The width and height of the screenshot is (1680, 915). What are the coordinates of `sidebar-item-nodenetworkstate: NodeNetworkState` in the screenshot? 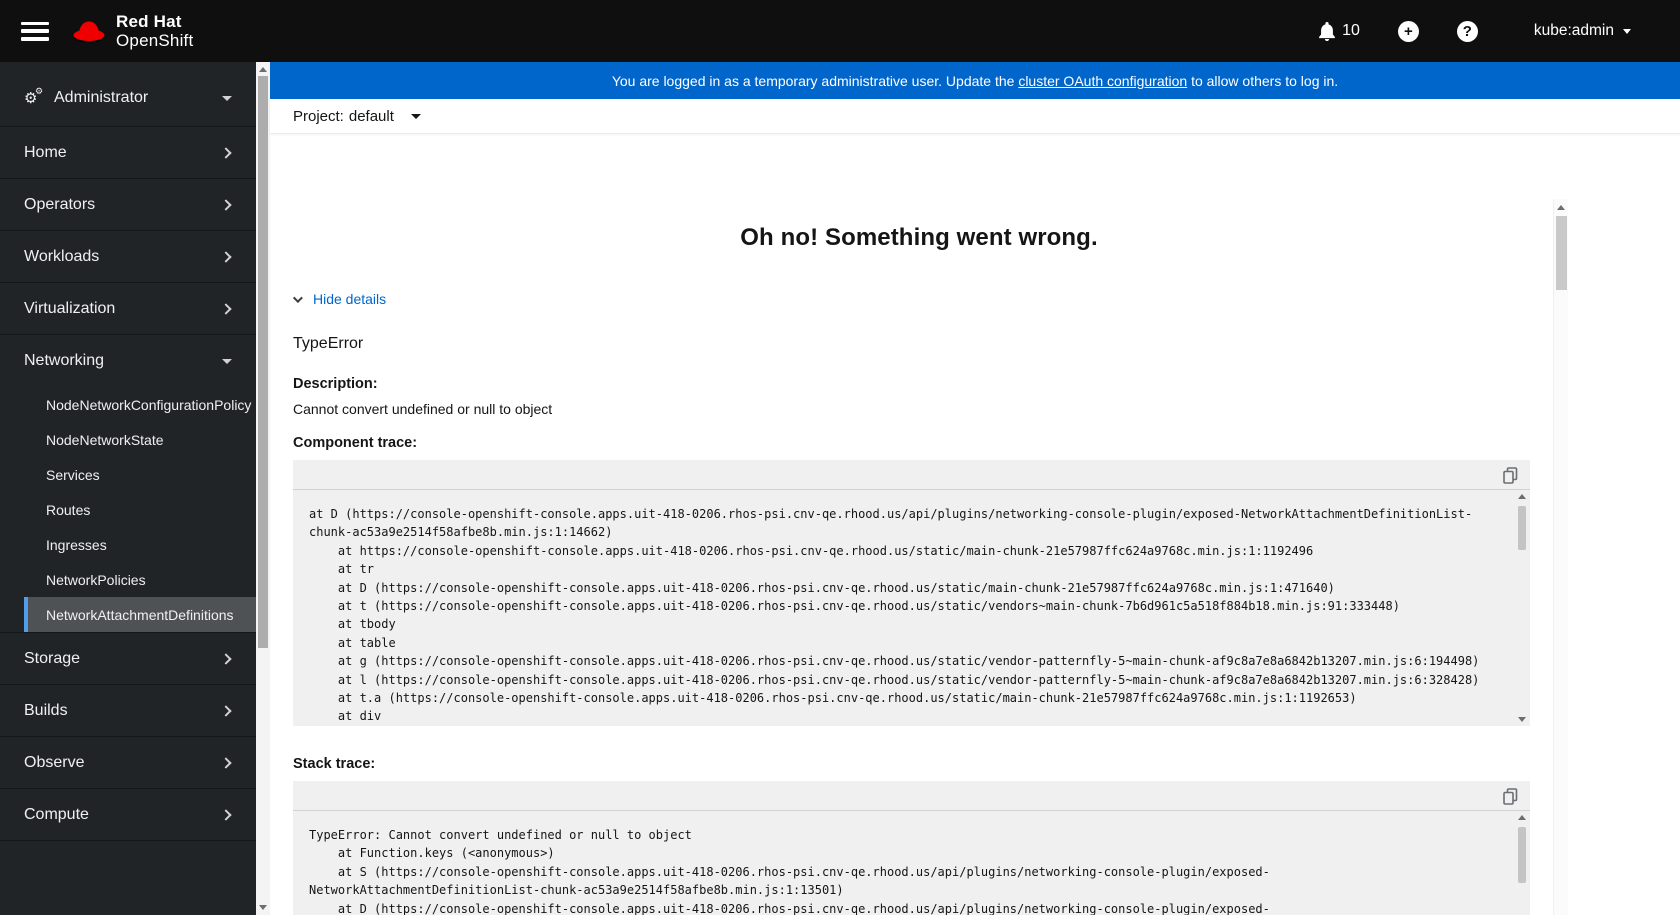 It's located at (128, 439).